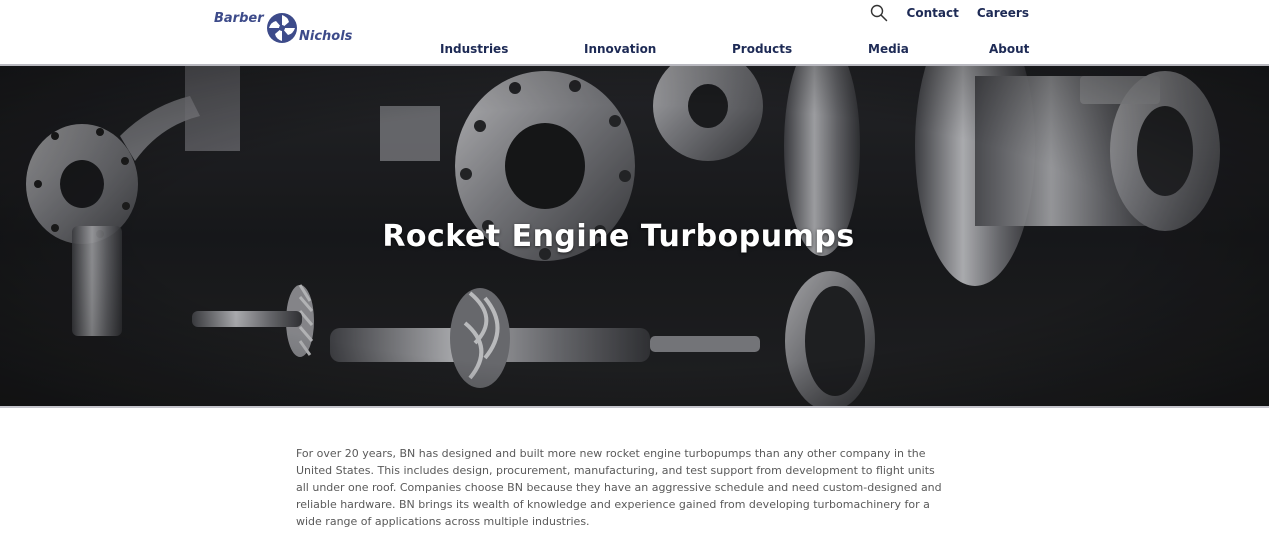  I want to click on logo-turbine-icon, so click(282, 28).